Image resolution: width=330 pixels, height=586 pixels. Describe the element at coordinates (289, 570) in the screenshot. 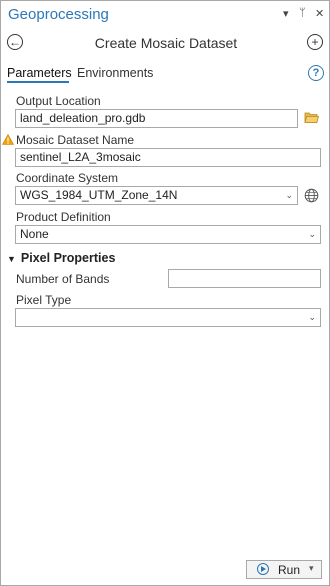

I see `run-label: Run` at that location.